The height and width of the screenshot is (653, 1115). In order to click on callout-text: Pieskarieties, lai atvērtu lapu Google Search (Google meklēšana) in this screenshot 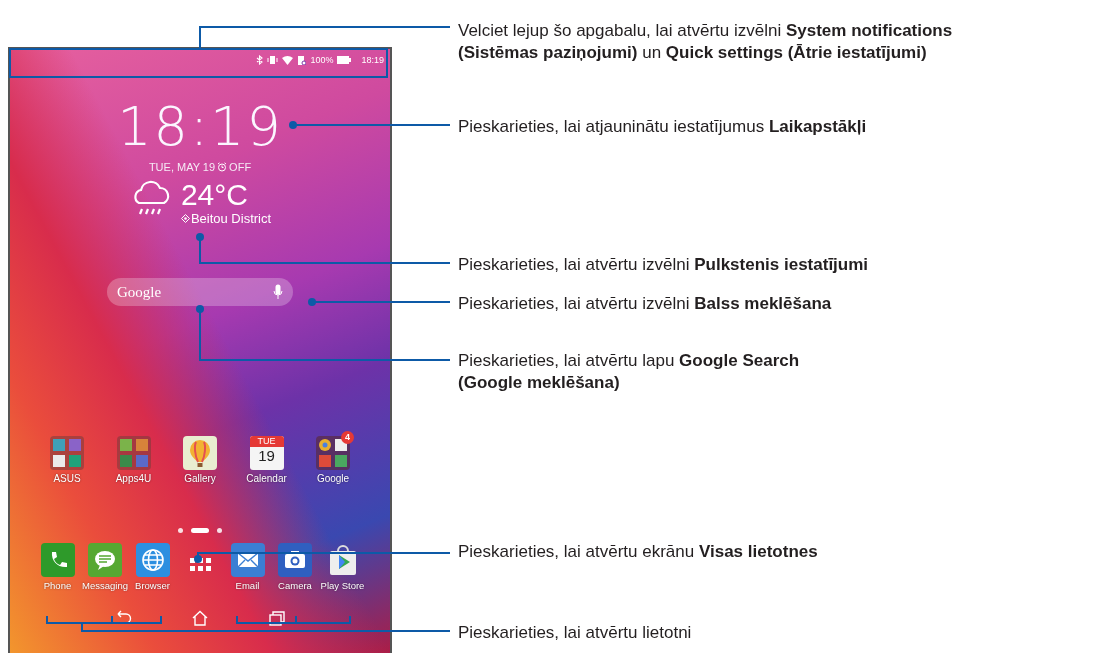, I will do `click(629, 372)`.